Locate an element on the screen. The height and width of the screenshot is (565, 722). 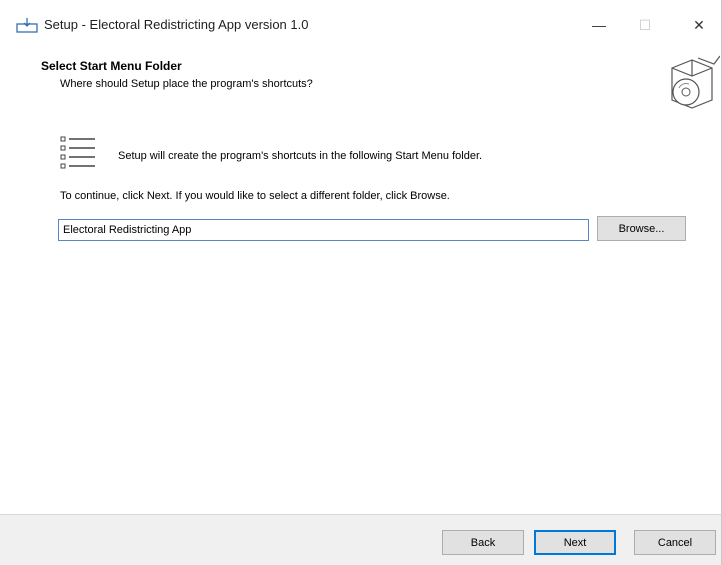
page-title: Select Start Menu Folder is located at coordinates (111, 66).